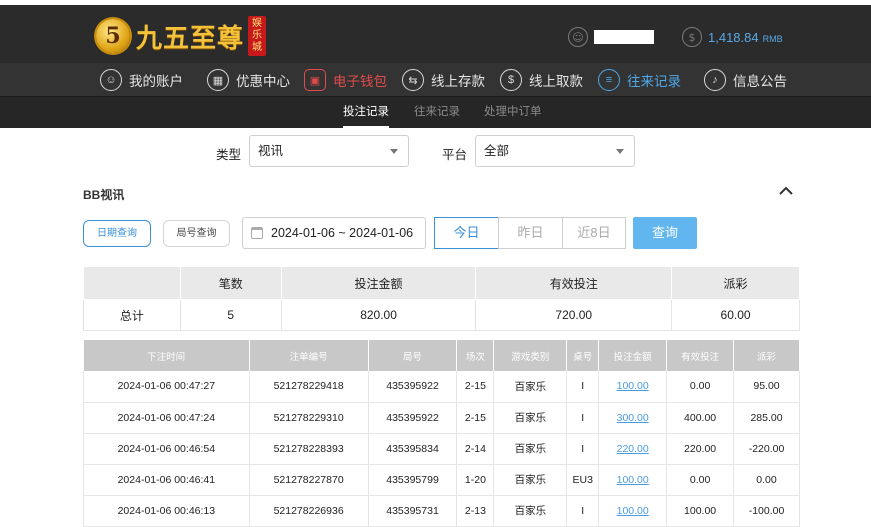 Image resolution: width=871 pixels, height=527 pixels. I want to click on table-cell: 521278227870, so click(309, 480).